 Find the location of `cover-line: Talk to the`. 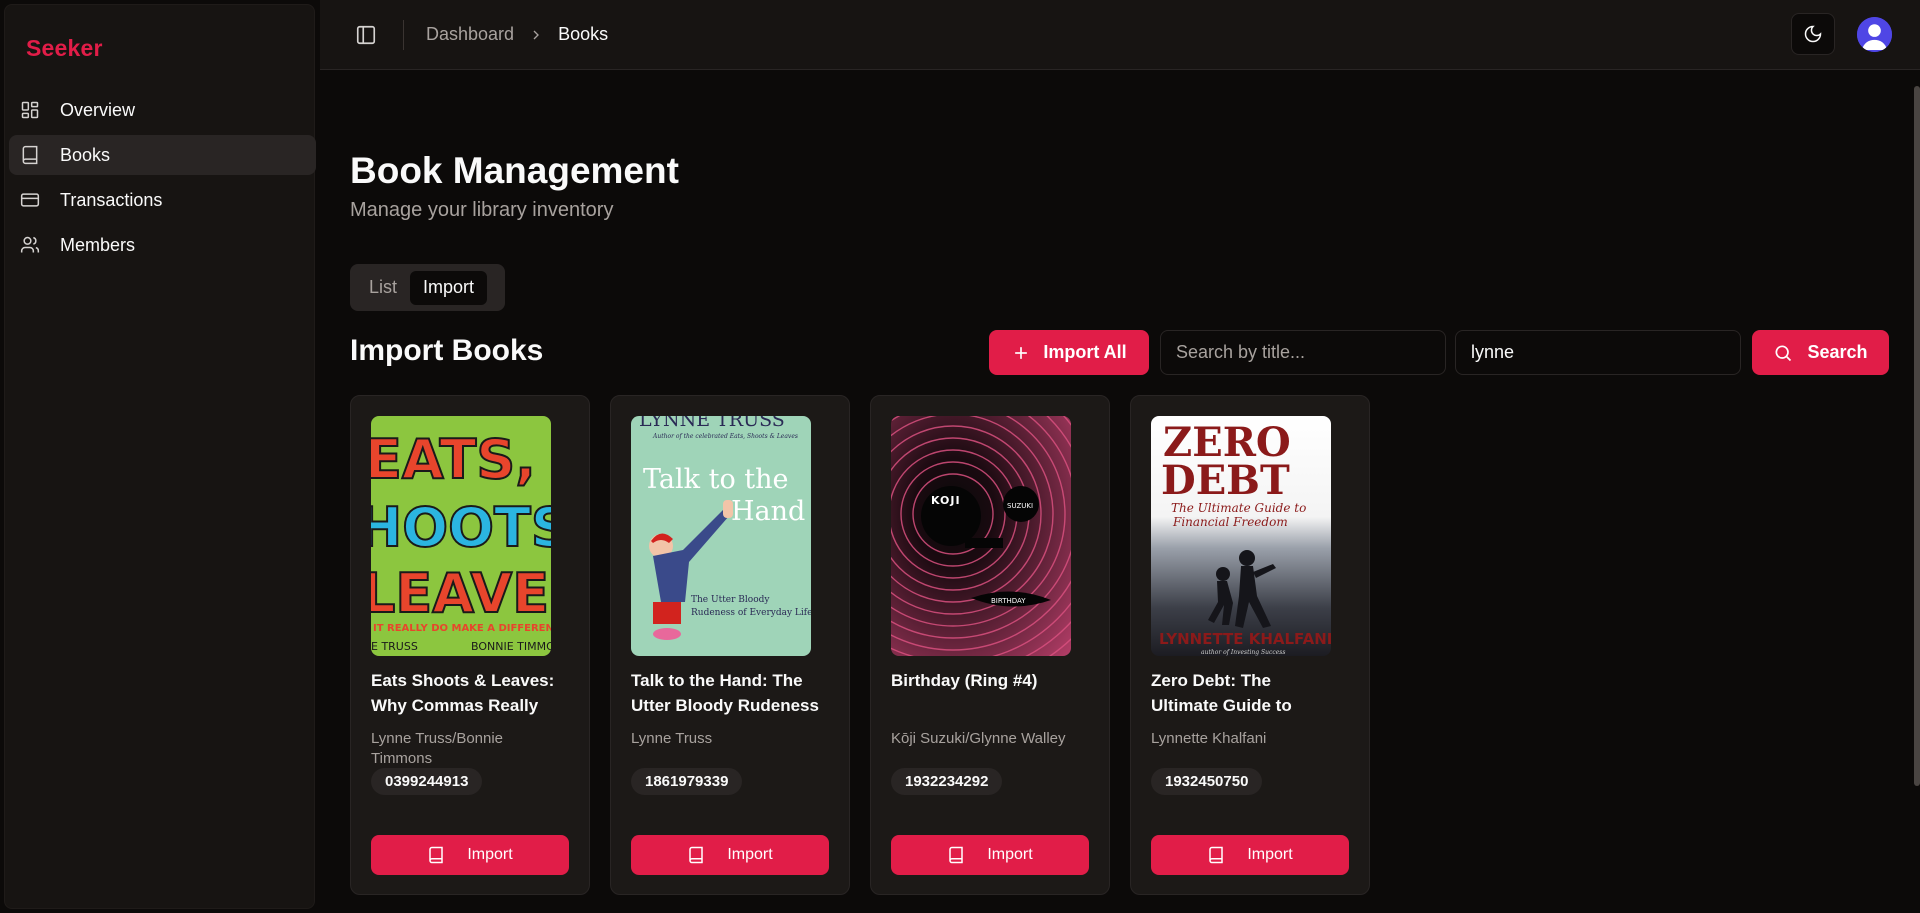

cover-line: Talk to the is located at coordinates (716, 479).